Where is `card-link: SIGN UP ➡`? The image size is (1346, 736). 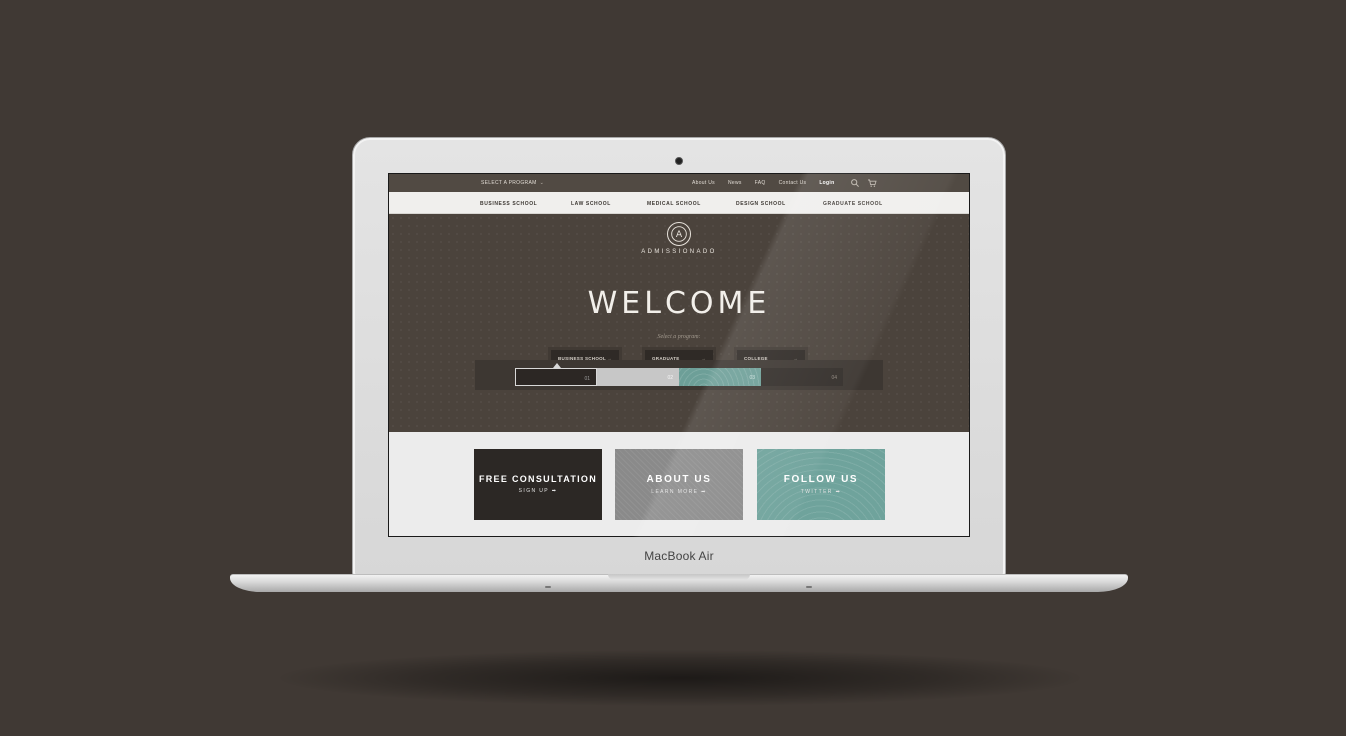
card-link: SIGN UP ➡ is located at coordinates (538, 491).